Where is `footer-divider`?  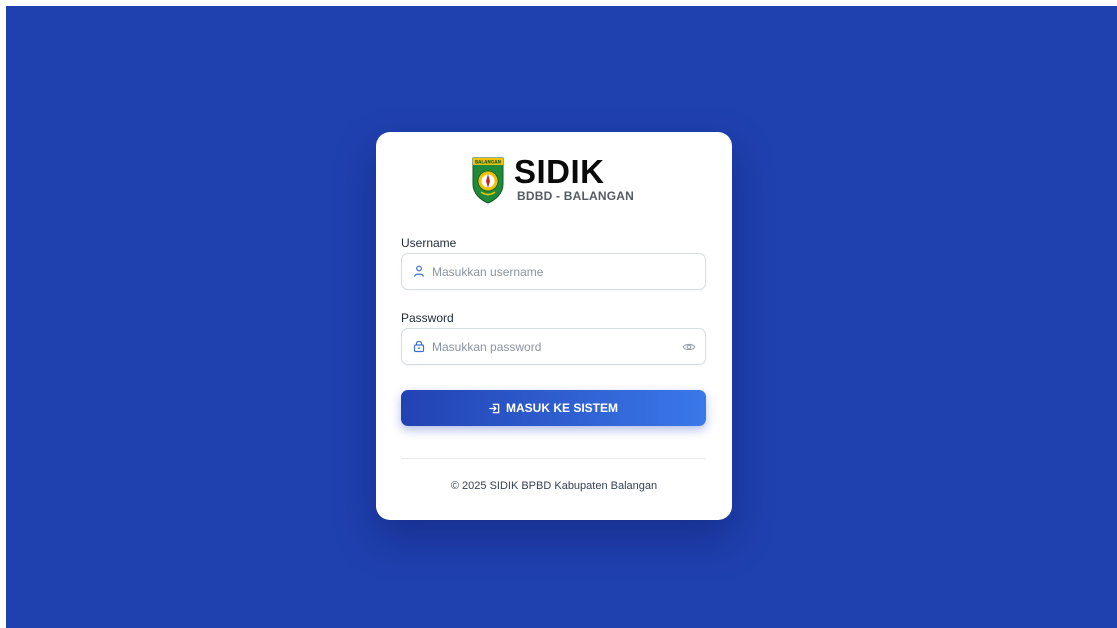
footer-divider is located at coordinates (553, 458).